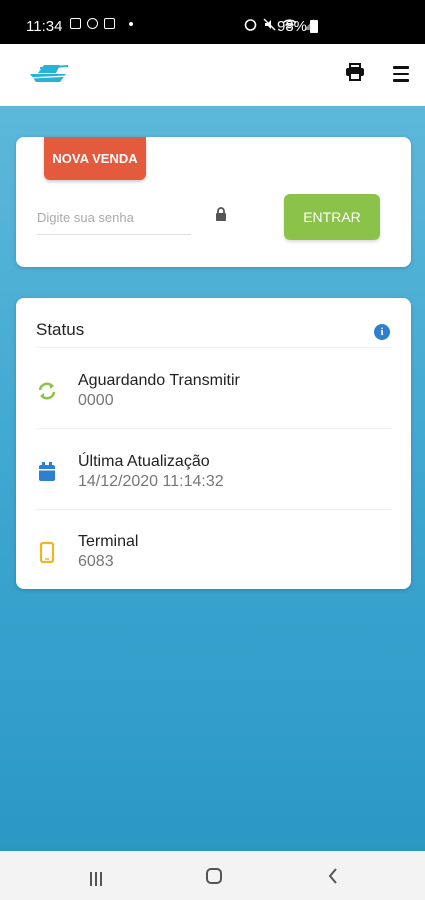 The width and height of the screenshot is (425, 900). I want to click on recent-apps-icon, so click(96, 879).